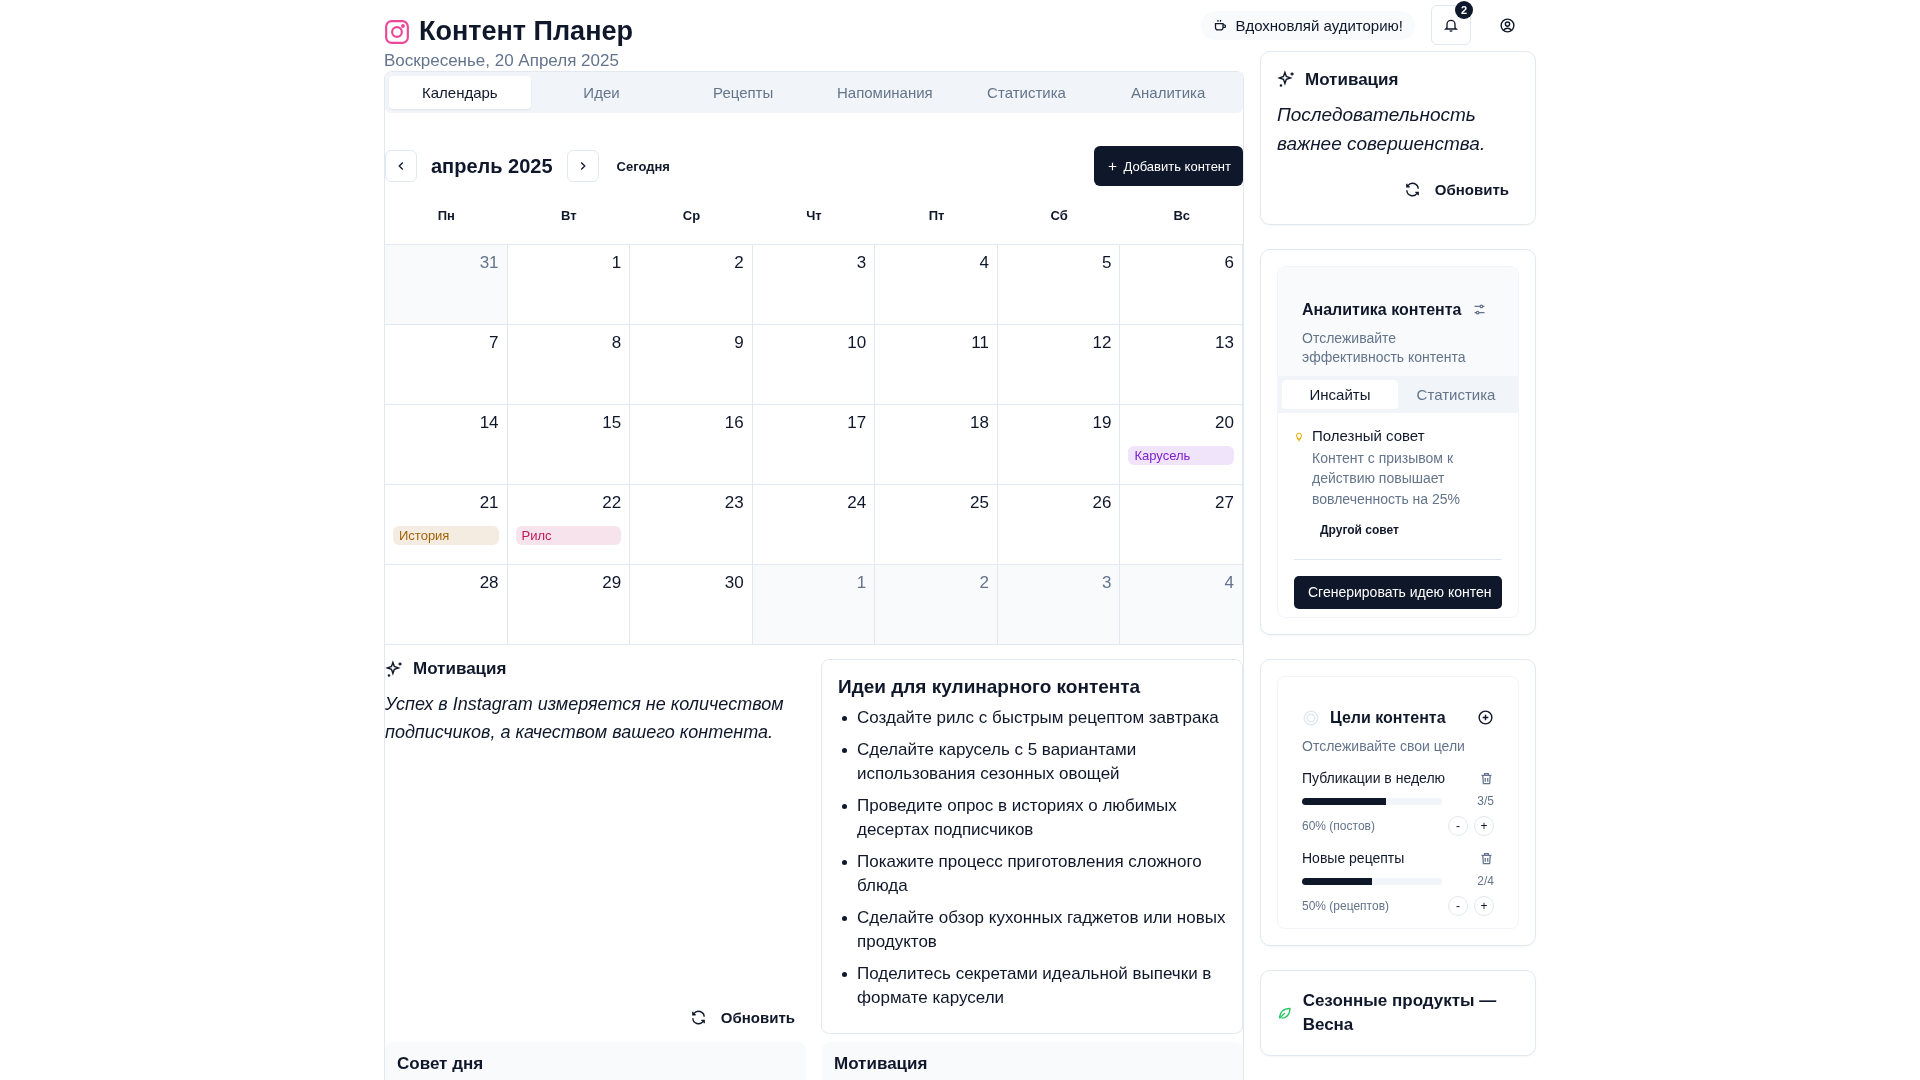 The height and width of the screenshot is (1080, 1920). I want to click on motivation-quote: Последовательность важнее совершенства., so click(1382, 129).